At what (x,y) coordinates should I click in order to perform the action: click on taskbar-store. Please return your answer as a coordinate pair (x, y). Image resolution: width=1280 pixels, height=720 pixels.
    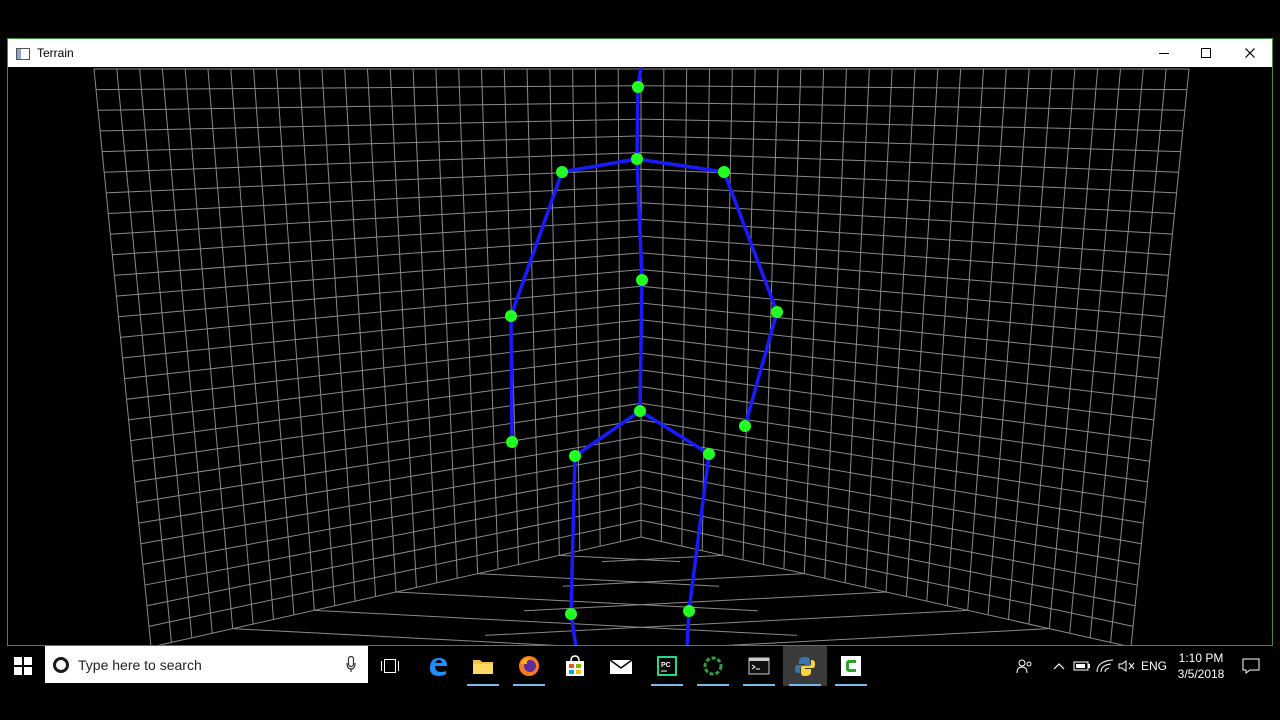
    Looking at the image, I should click on (575, 666).